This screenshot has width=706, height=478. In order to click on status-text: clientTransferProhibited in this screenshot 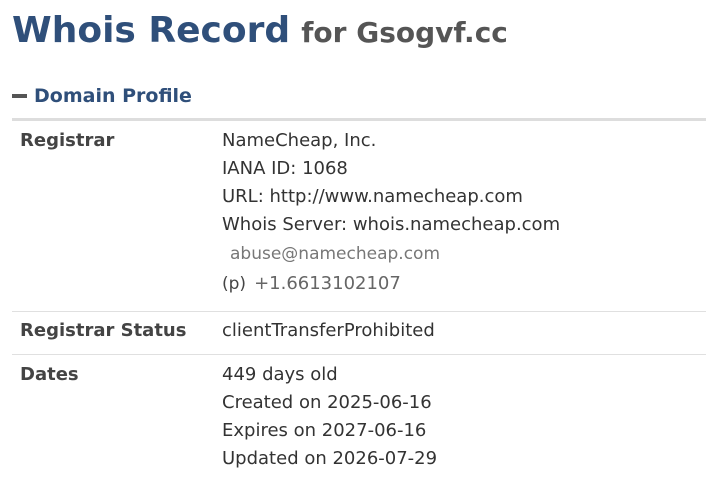, I will do `click(328, 330)`.